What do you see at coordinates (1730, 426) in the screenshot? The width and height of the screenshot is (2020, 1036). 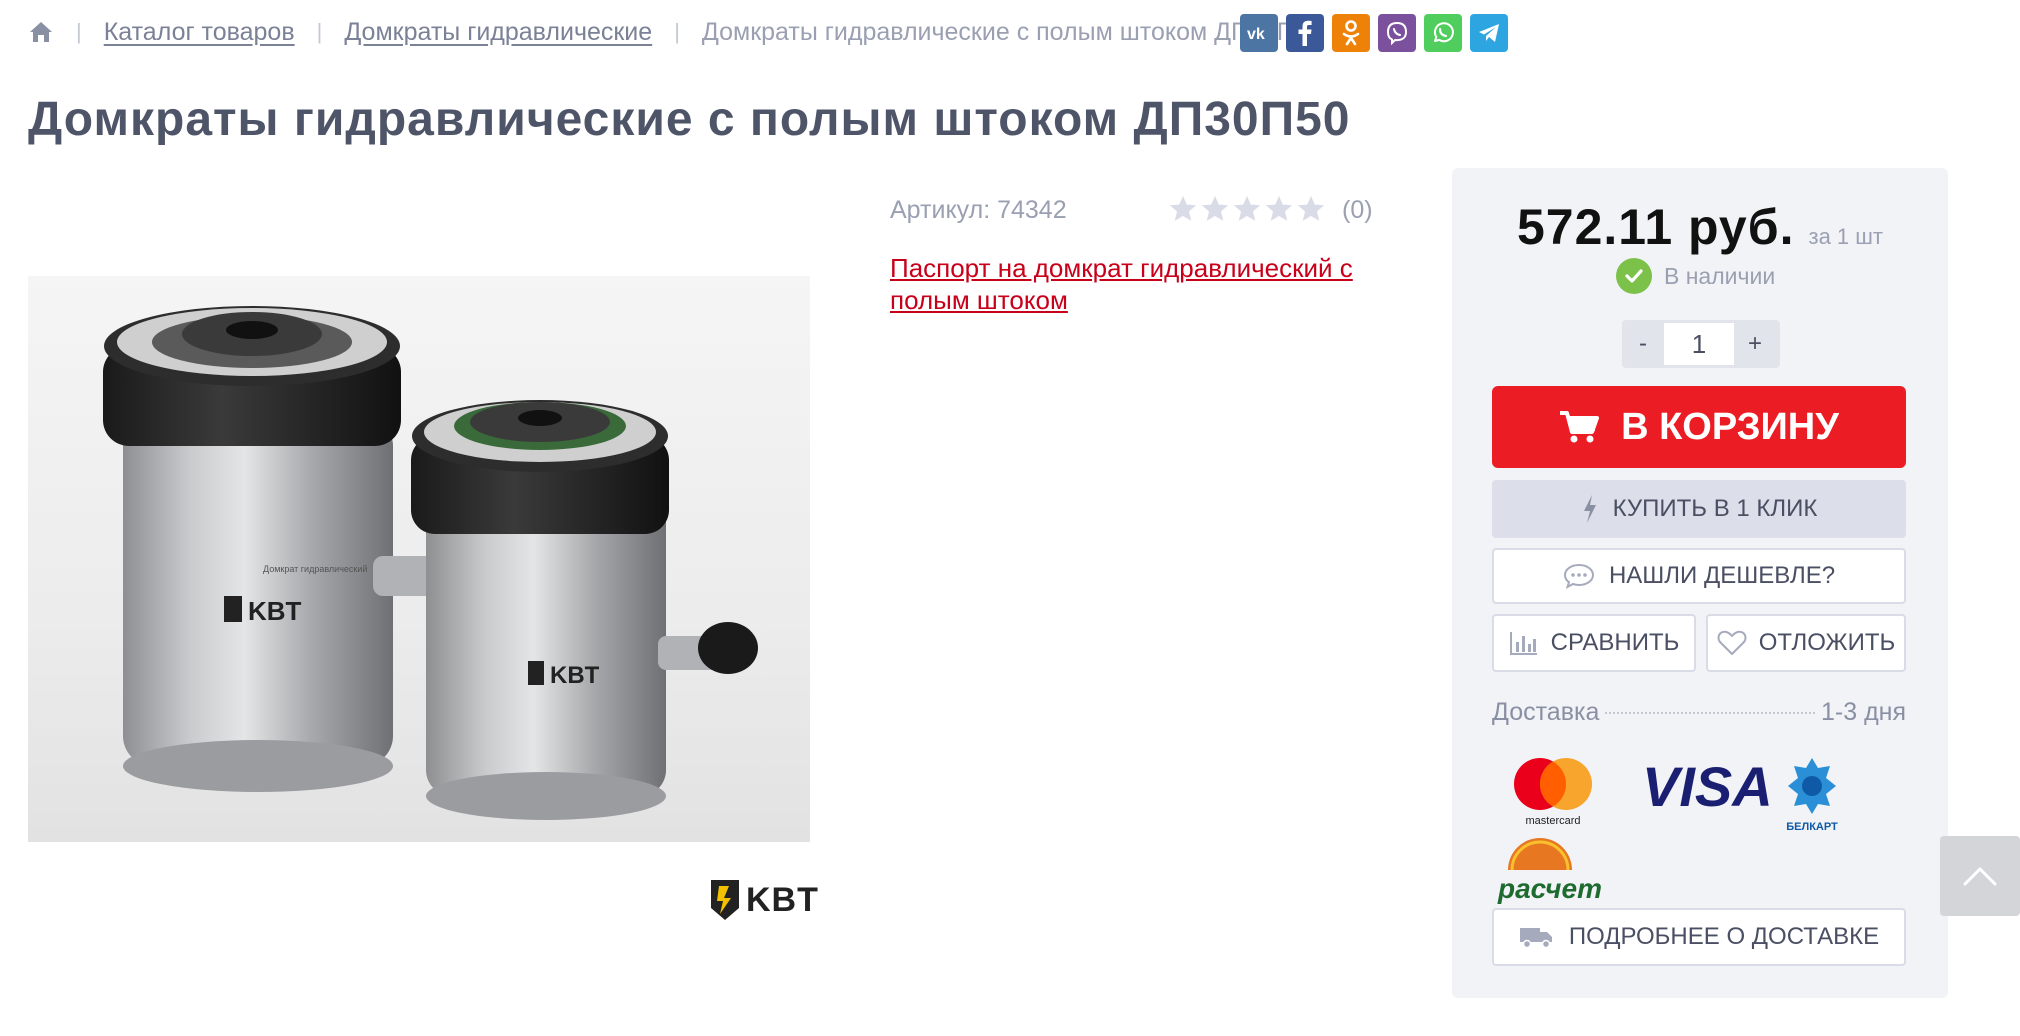 I see `cart-label: В КОРЗИНУ` at bounding box center [1730, 426].